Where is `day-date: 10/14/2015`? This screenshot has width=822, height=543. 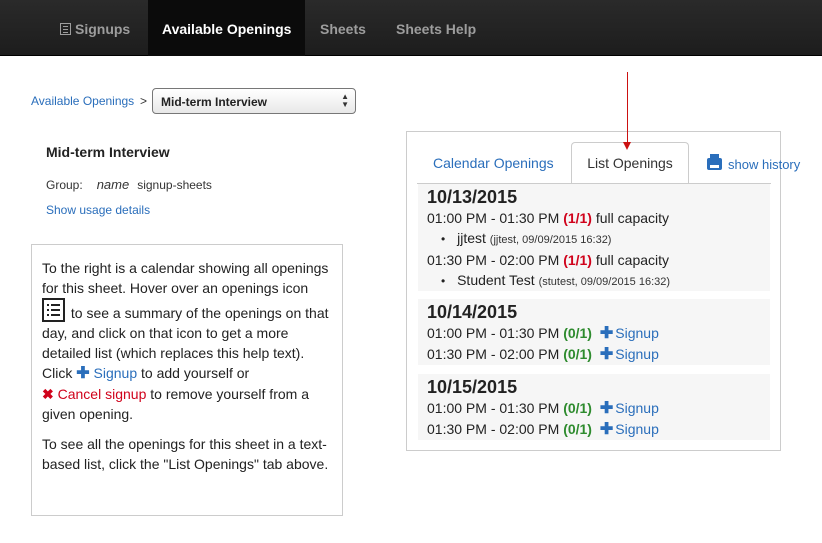 day-date: 10/14/2015 is located at coordinates (472, 312).